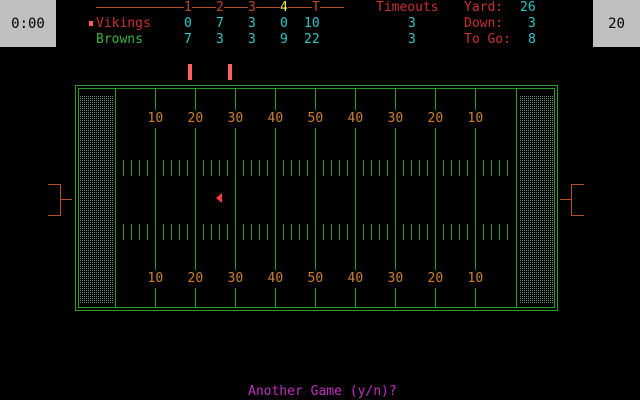 This screenshot has height=400, width=640. I want to click on scrimmage-marker, so click(190, 72).